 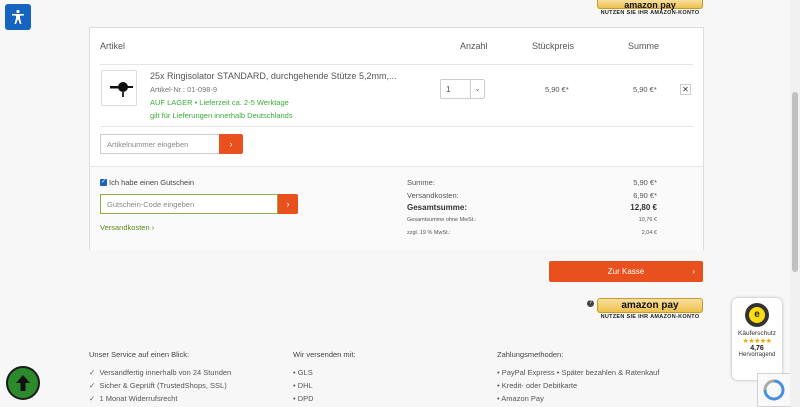 I want to click on service-item: ✓ Sicher & Geprüft (TrustedShops, SSL), so click(x=158, y=385).